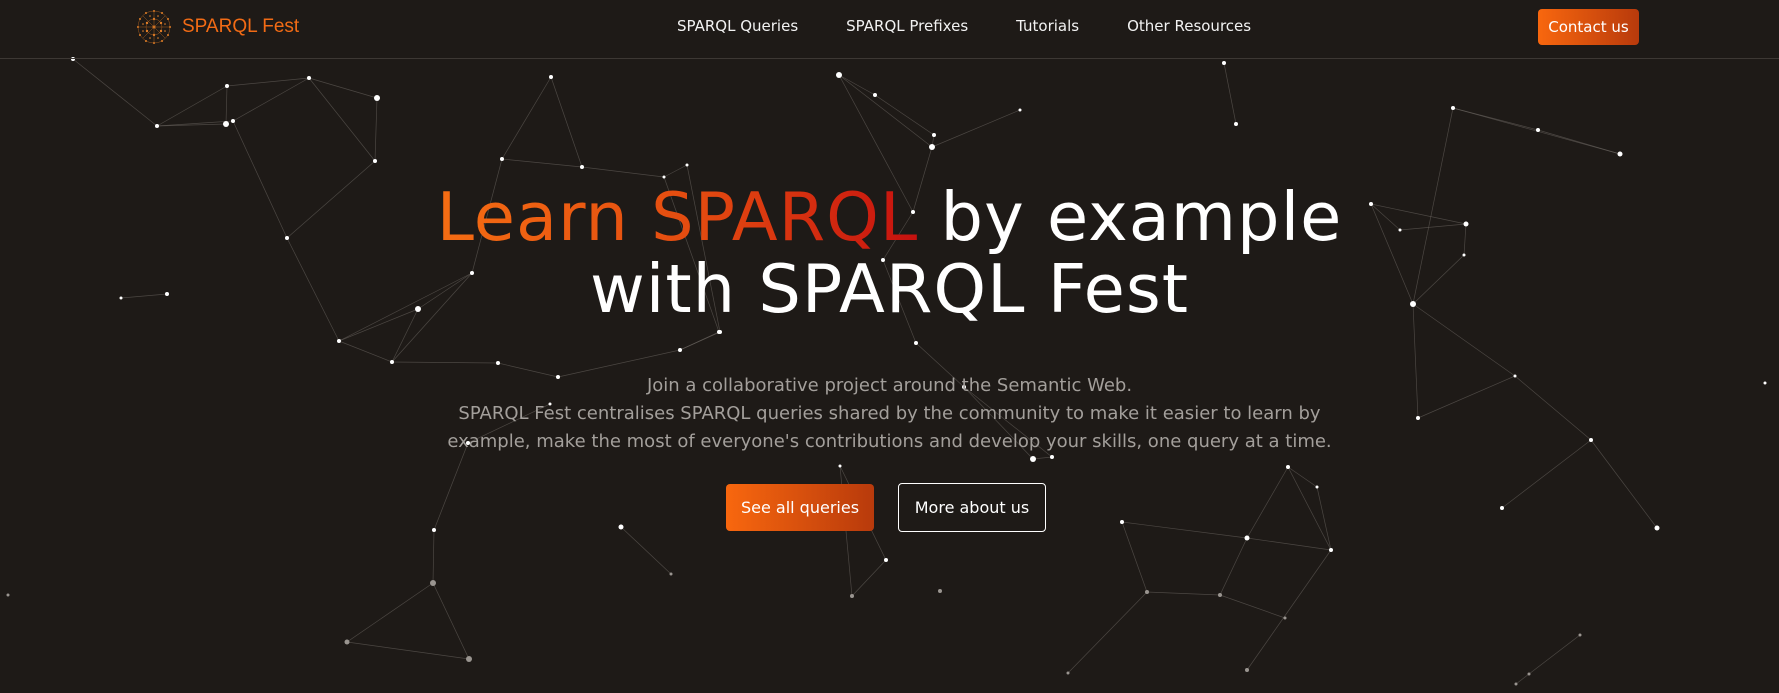 This screenshot has width=1779, height=693. What do you see at coordinates (800, 507) in the screenshot?
I see `see-all-queries-button: See all queries` at bounding box center [800, 507].